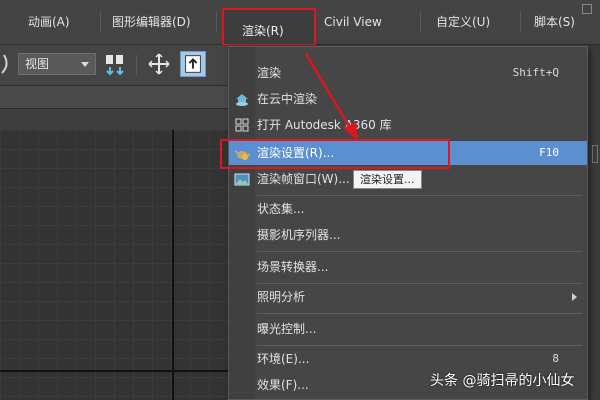 Image resolution: width=600 pixels, height=400 pixels. I want to click on viewport-divider-horizontal, so click(115, 371).